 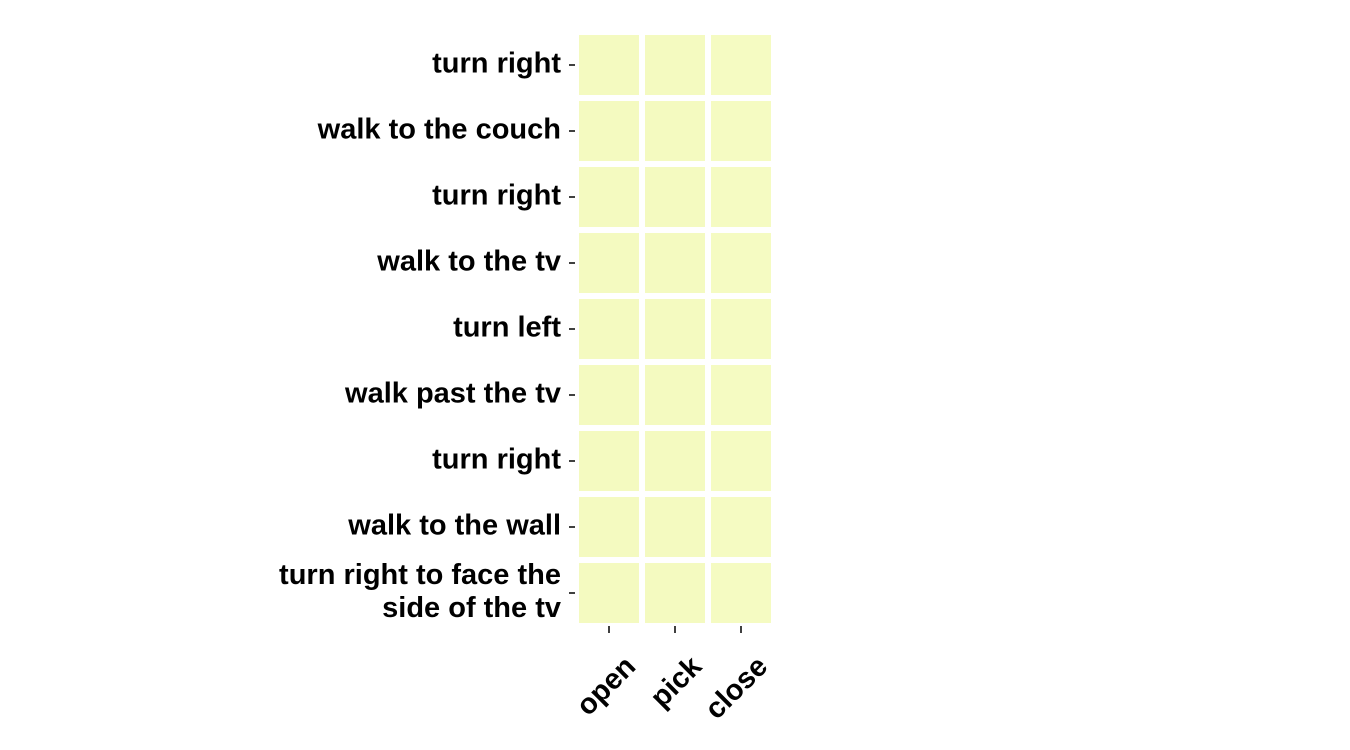 I want to click on row-label-line: walk to the tv, so click(x=468, y=262).